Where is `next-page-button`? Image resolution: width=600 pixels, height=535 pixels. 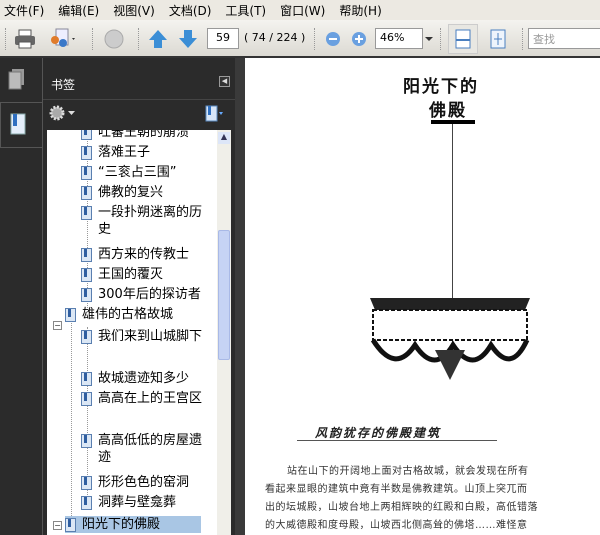 next-page-button is located at coordinates (188, 39).